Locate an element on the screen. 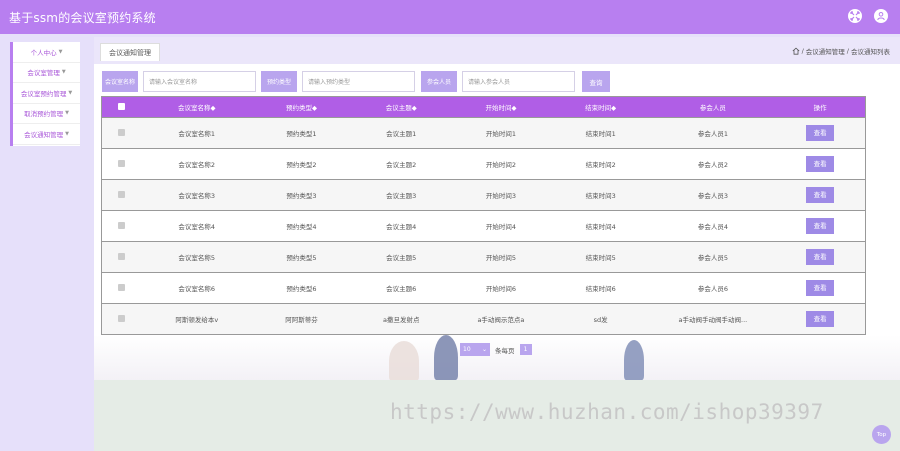 Image resolution: width=900 pixels, height=451 pixels. table-cell: 开始时间6 is located at coordinates (501, 289).